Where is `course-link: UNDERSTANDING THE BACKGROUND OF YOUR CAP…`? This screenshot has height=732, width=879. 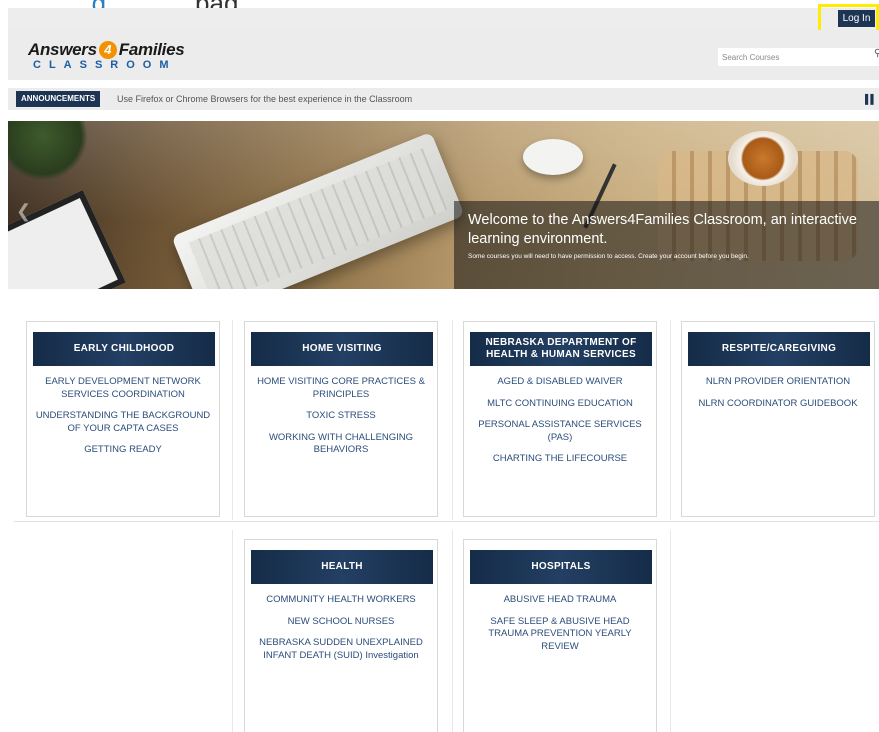 course-link: UNDERSTANDING THE BACKGROUND OF YOUR CAP… is located at coordinates (123, 422).